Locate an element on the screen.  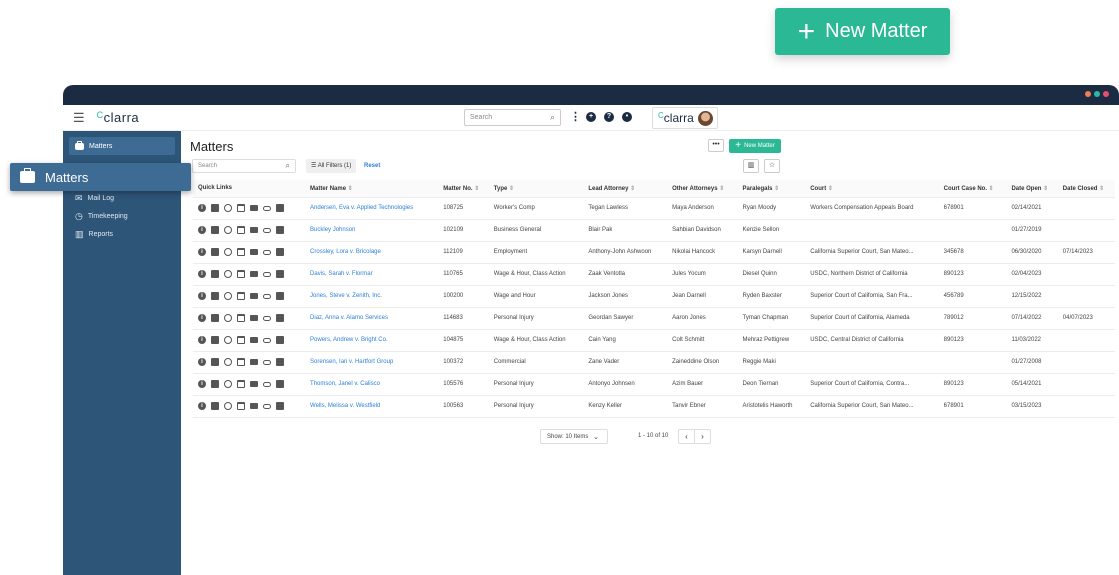
hamburger-menu-icon: ☰ is located at coordinates (79, 118).